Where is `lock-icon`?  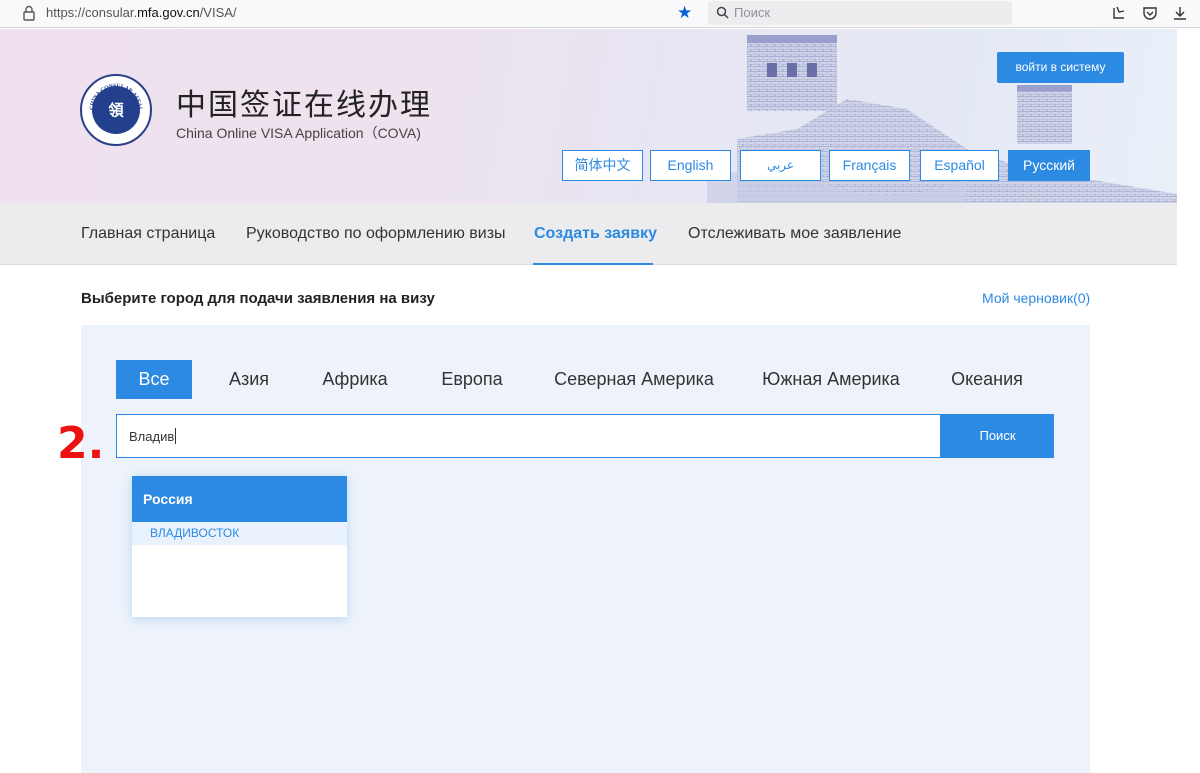 lock-icon is located at coordinates (29, 13).